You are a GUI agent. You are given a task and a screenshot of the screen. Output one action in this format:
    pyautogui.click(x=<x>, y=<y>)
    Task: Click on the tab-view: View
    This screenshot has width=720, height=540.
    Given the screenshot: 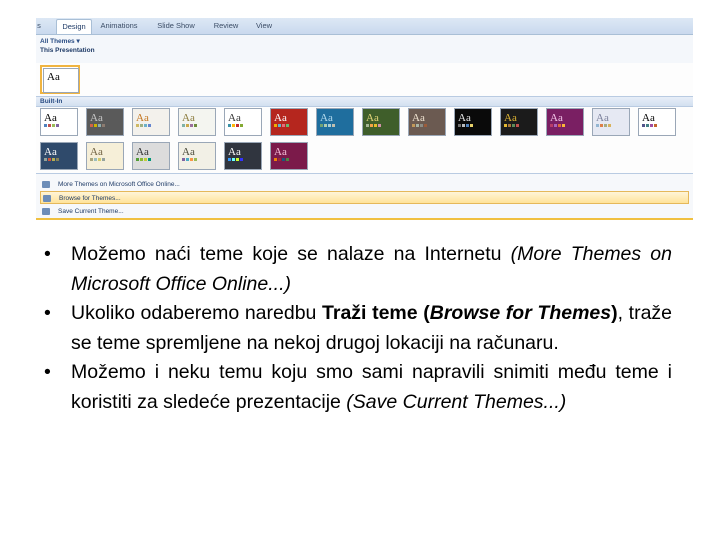 What is the action you would take?
    pyautogui.click(x=264, y=26)
    